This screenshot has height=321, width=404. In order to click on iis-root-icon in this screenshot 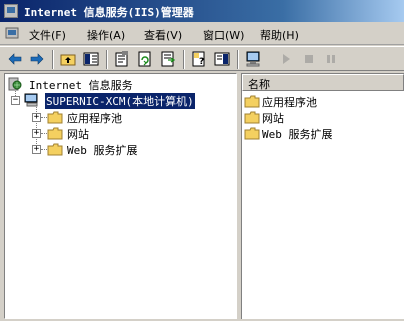, I will do `click(15, 84)`.